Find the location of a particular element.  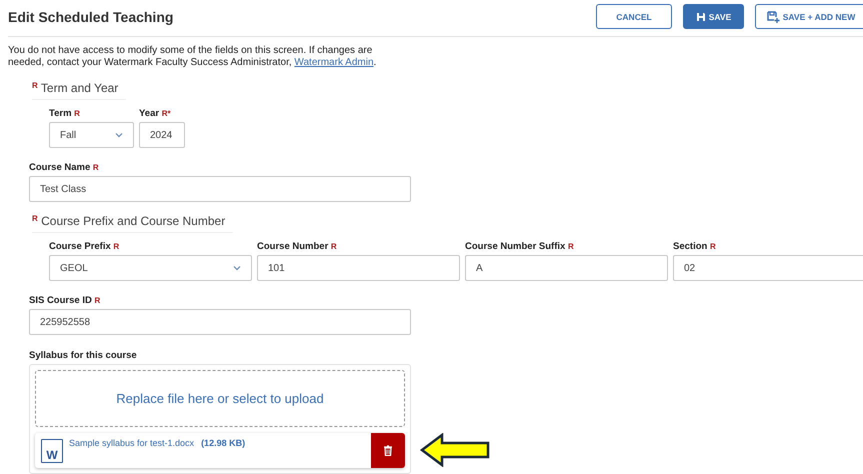

page-title: Edit Scheduled Teaching is located at coordinates (91, 16).